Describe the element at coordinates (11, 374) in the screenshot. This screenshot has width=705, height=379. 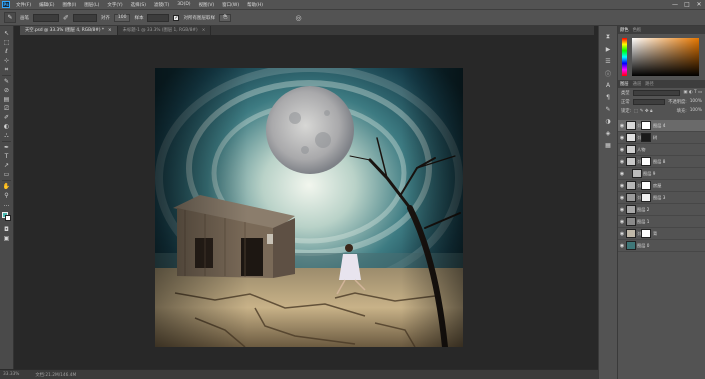
I see `zoom-level: 33.33%` at that location.